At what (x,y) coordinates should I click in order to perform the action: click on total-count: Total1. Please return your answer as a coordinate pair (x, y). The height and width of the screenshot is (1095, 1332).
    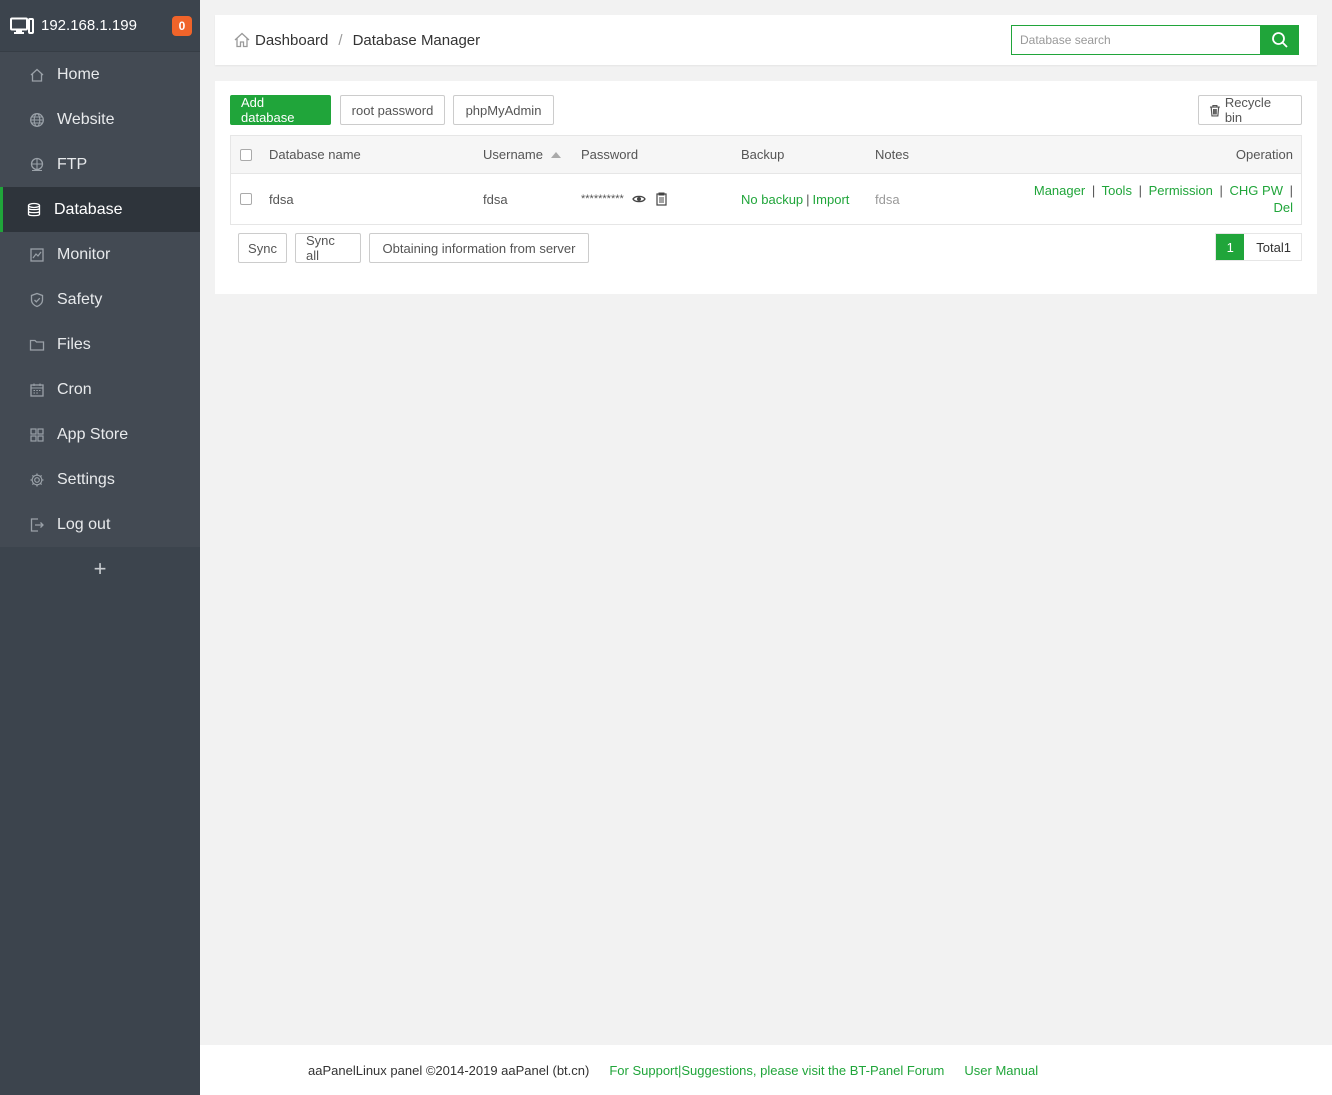
    Looking at the image, I should click on (1272, 247).